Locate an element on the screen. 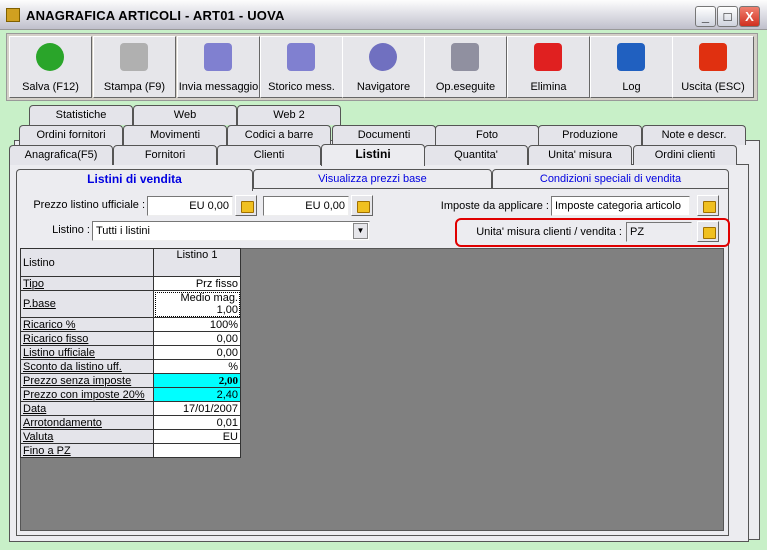 The width and height of the screenshot is (767, 550). grid-row: Ricarico fisso 0,00 is located at coordinates (130, 338).